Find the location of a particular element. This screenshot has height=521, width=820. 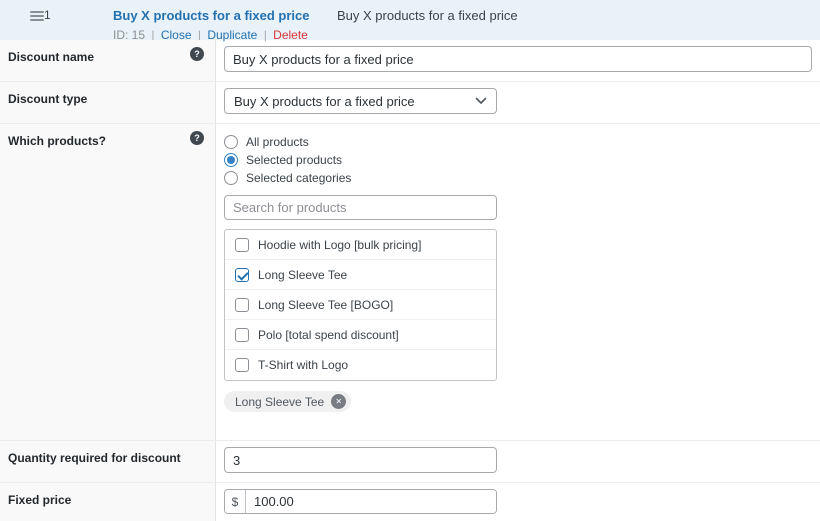

rule-header: 1 Buy X products for a fixed price ID is located at coordinates (410, 21).